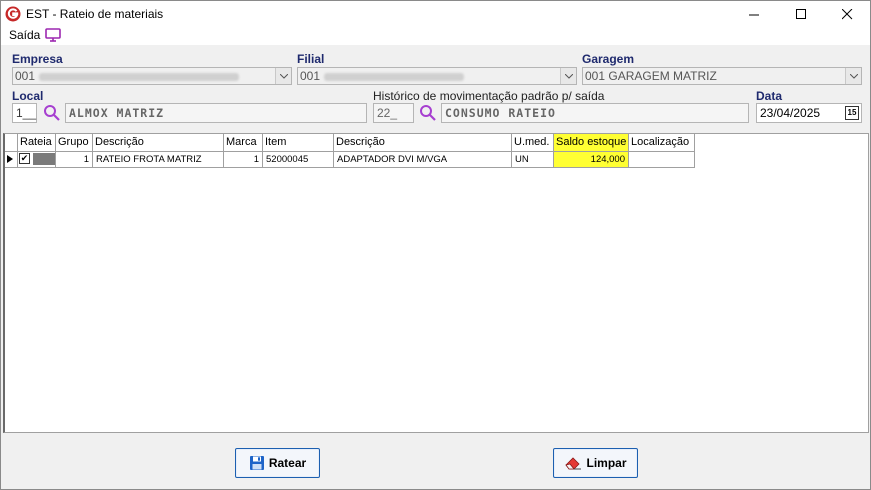 The height and width of the screenshot is (490, 871). I want to click on saldo-estoque-cell: 124,000, so click(591, 160).